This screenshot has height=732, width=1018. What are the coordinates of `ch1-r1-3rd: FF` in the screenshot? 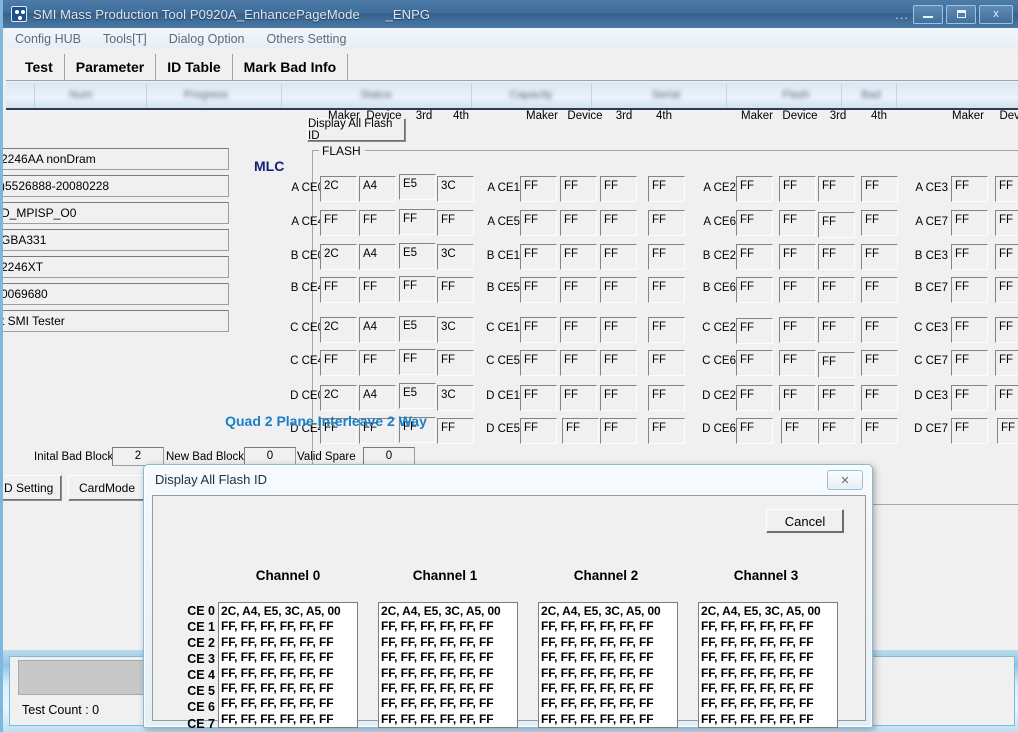 It's located at (618, 223).